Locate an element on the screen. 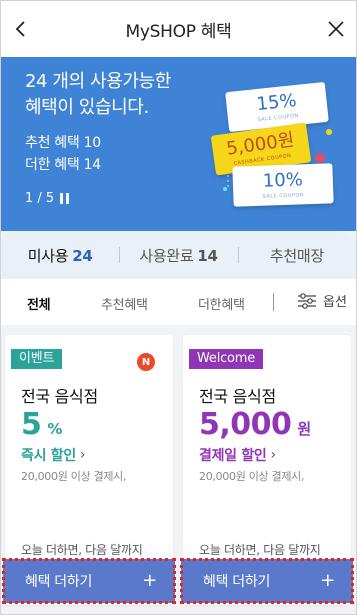 The width and height of the screenshot is (357, 615). banner-headline-line1: 24 개의 사용가능한 is located at coordinates (98, 81).